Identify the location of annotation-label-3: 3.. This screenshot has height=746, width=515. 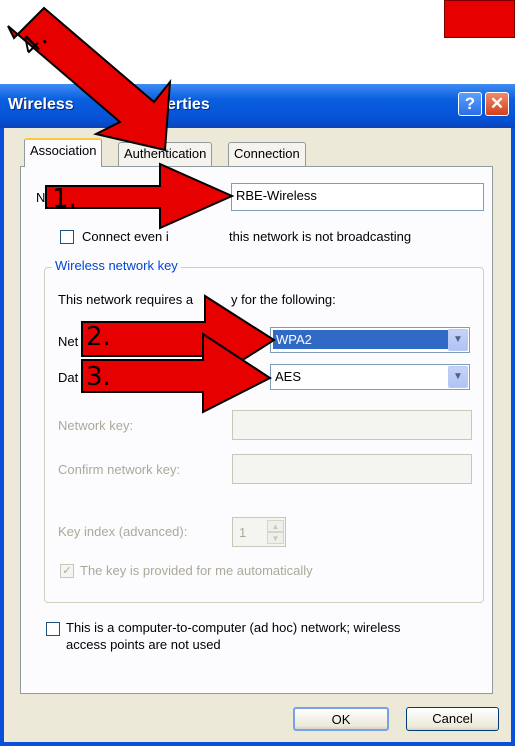
(98, 377).